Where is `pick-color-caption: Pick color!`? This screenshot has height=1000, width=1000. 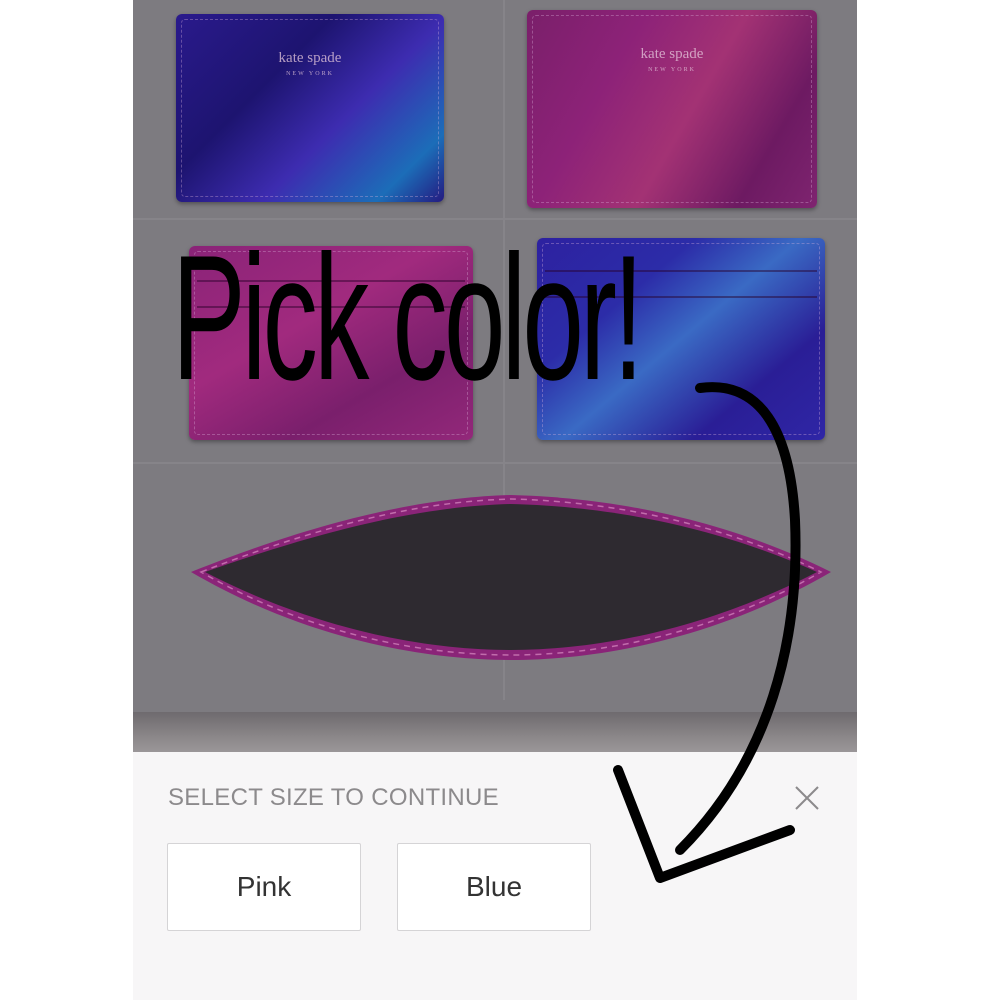
pick-color-caption: Pick color! is located at coordinates (408, 317).